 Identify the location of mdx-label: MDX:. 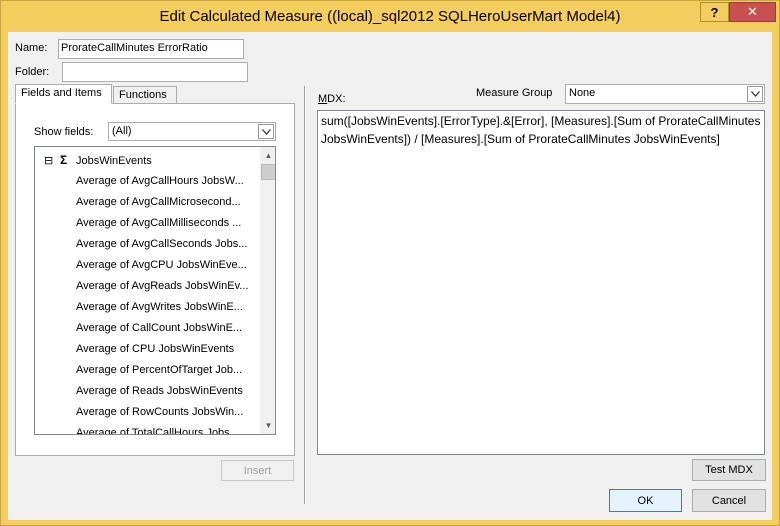
(332, 99).